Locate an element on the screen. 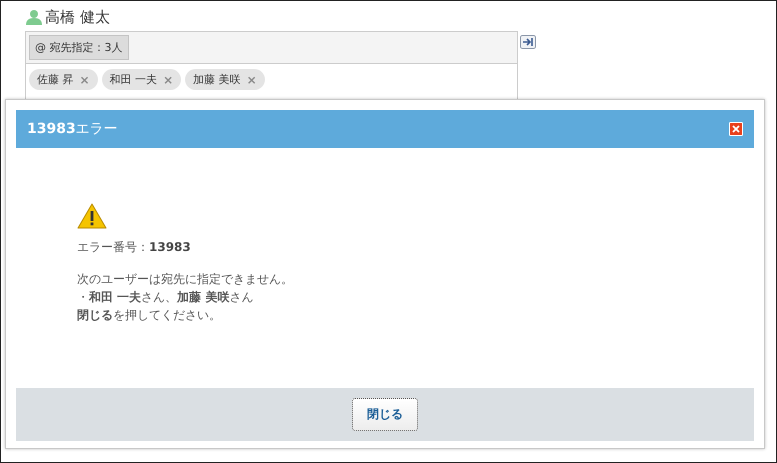 This screenshot has height=463, width=777. message-line: ・和田 一夫さん、加藤 美咲さん is located at coordinates (165, 297).